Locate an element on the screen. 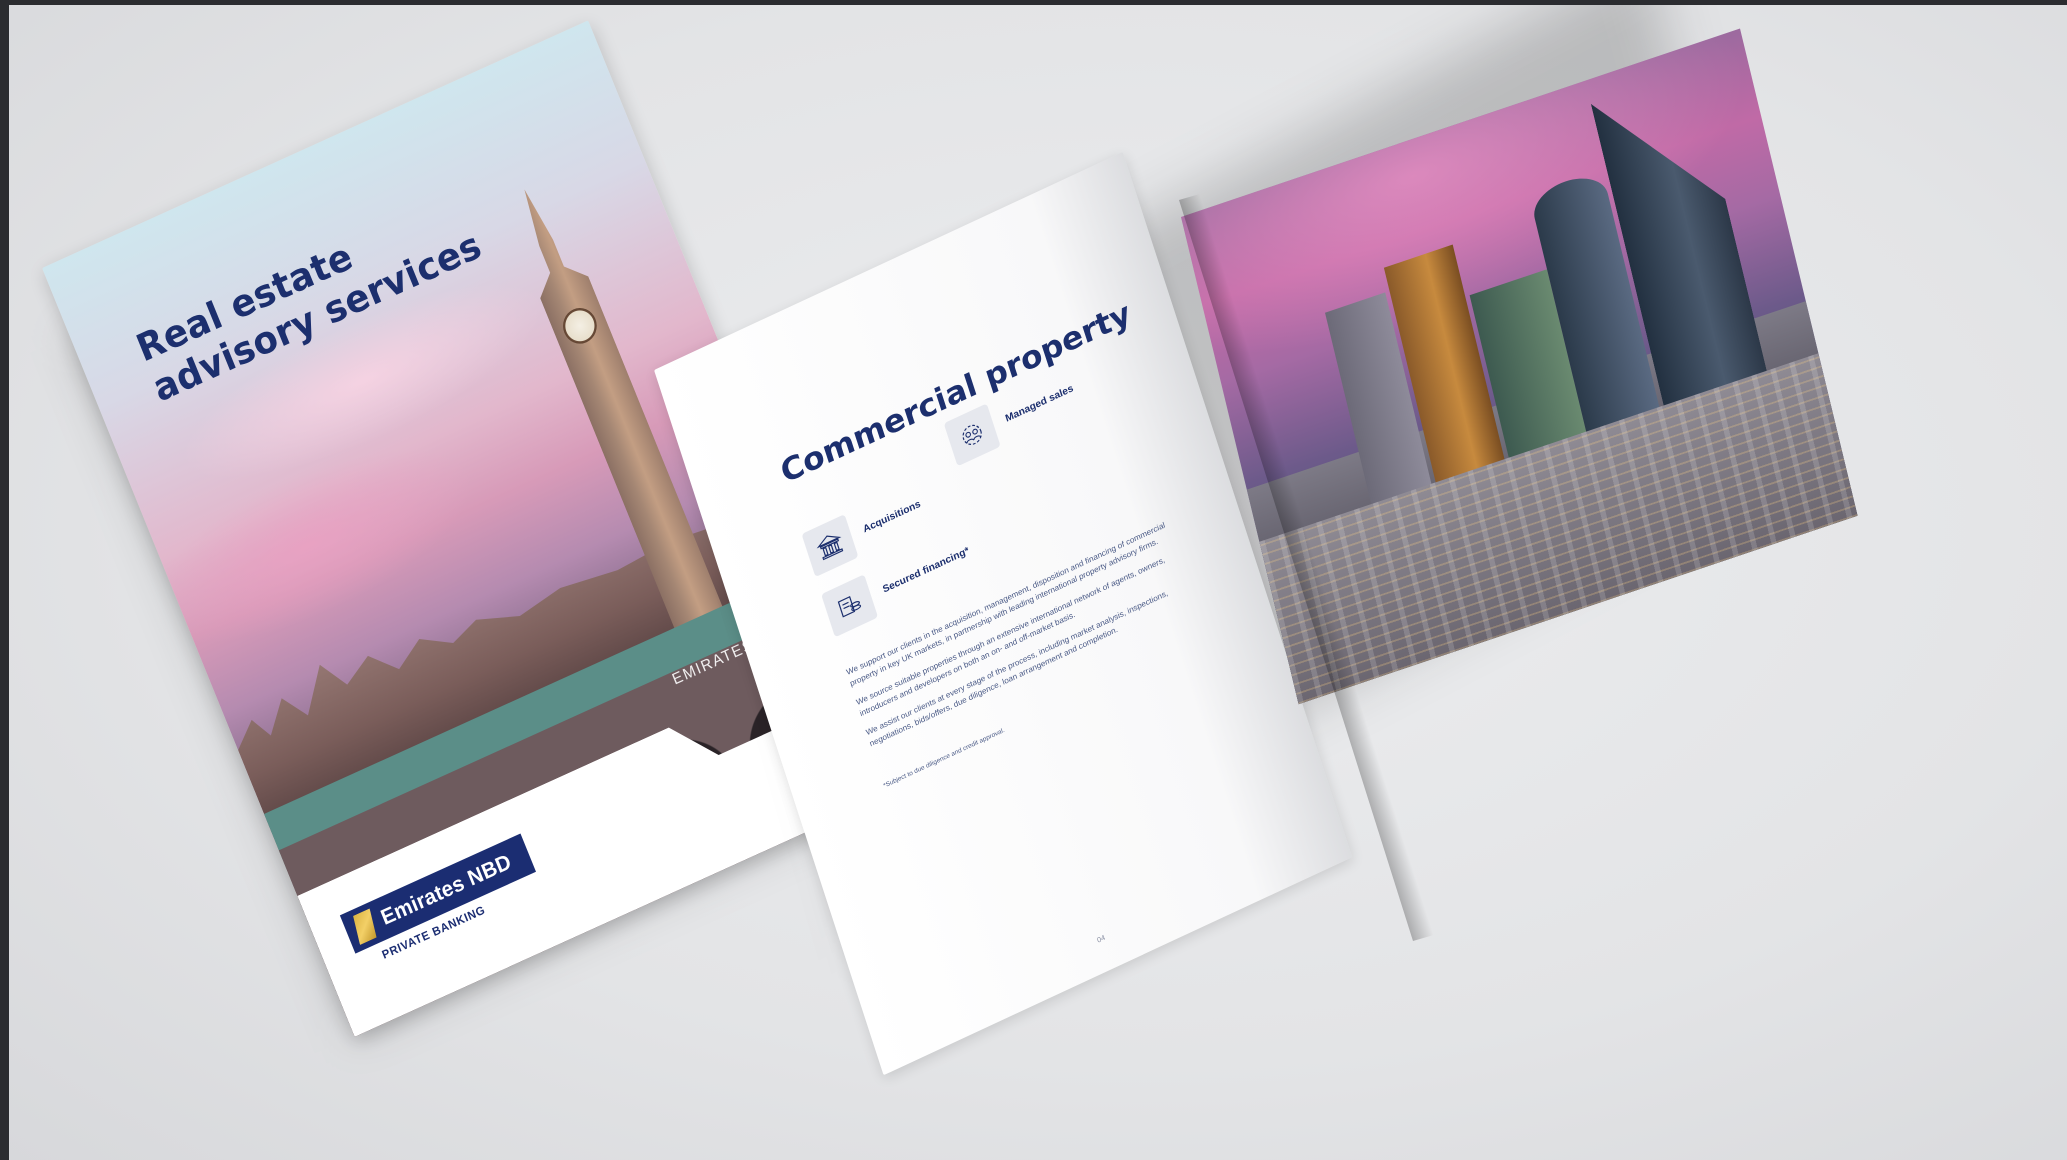 This screenshot has height=1160, width=2067. bank-building-icon is located at coordinates (830, 546).